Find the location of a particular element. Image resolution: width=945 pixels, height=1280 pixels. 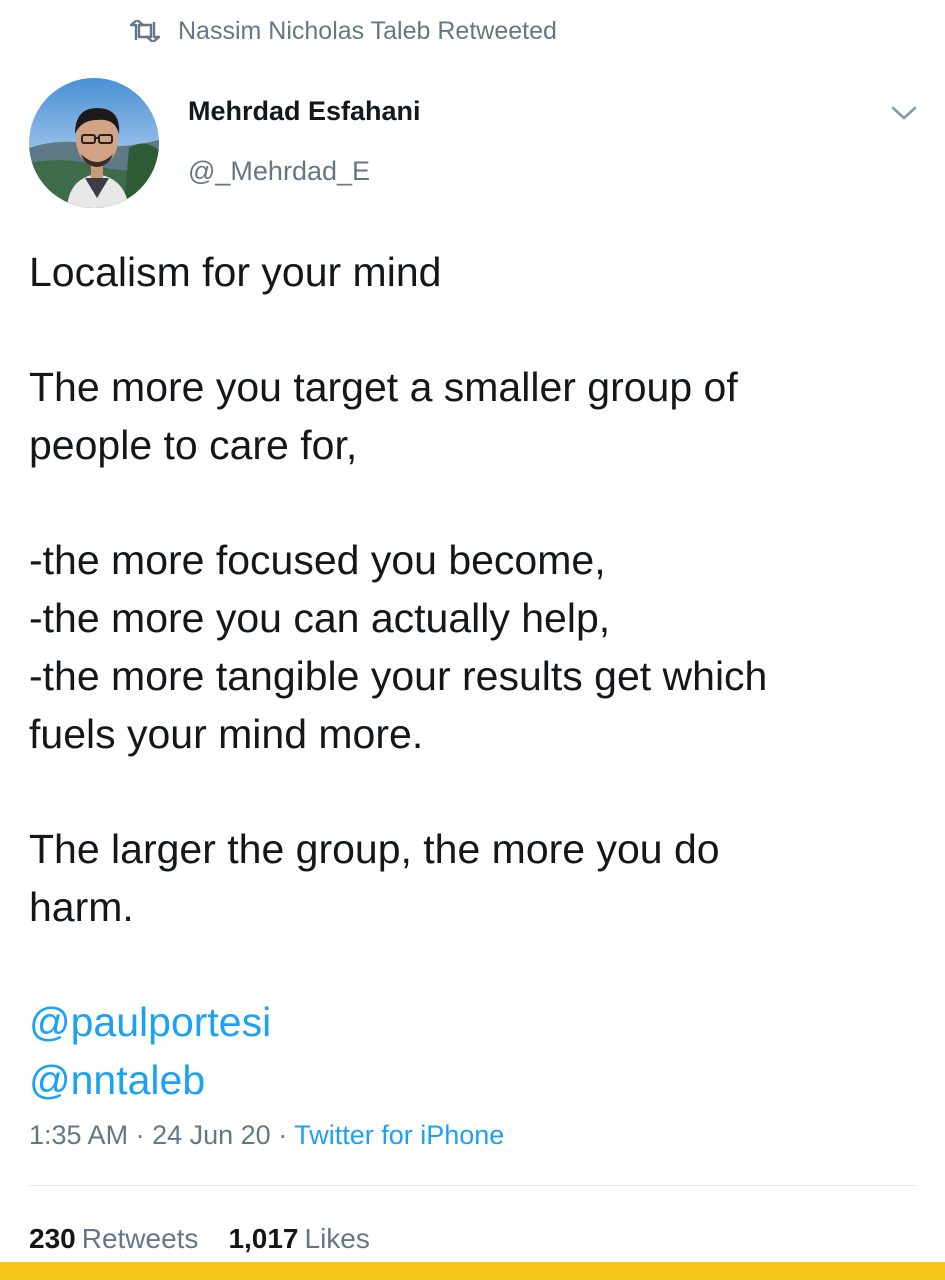

tweet-line: -the more focused you become, is located at coordinates (317, 560).